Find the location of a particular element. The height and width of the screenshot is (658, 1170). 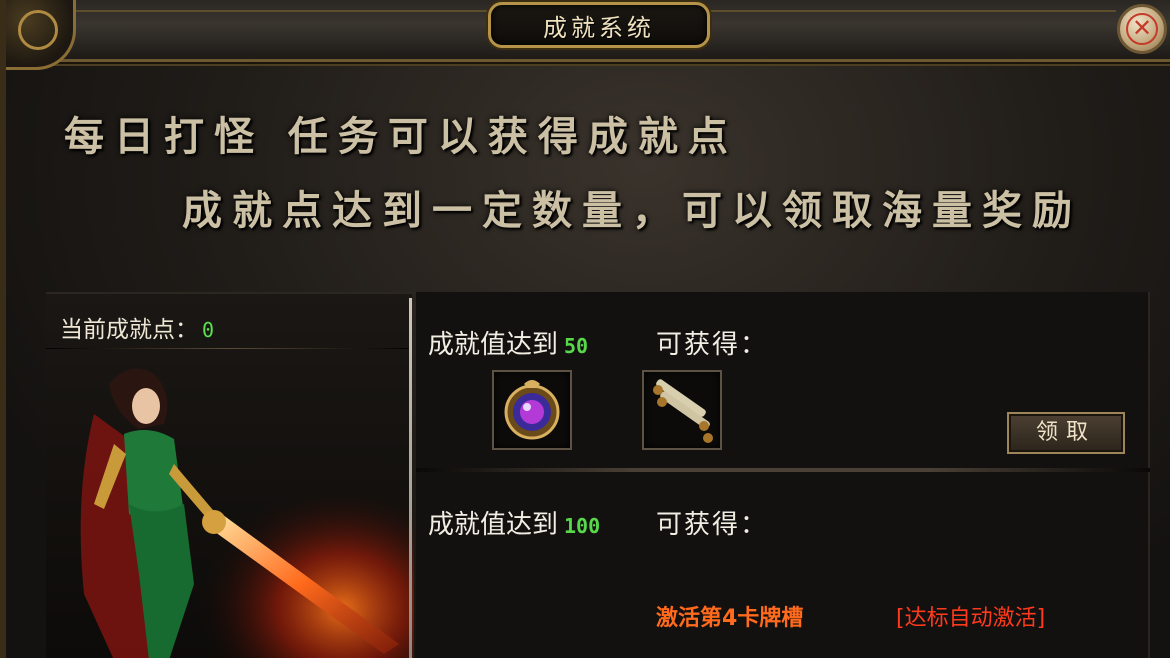

requirement-value: 50 is located at coordinates (576, 346).